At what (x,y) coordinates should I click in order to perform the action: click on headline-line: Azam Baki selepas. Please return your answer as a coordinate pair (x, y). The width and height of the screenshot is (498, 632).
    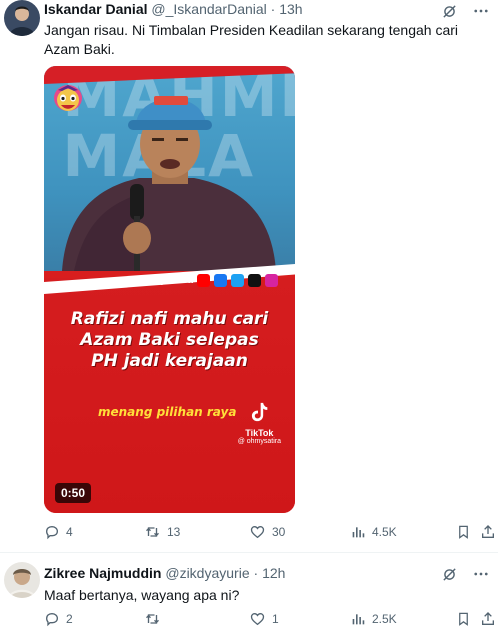
    Looking at the image, I should click on (169, 340).